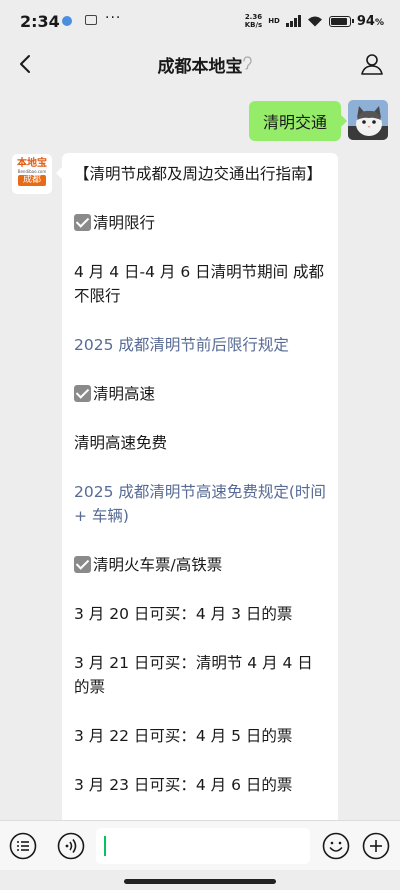  Describe the element at coordinates (105, 846) in the screenshot. I see `text-cursor` at that location.